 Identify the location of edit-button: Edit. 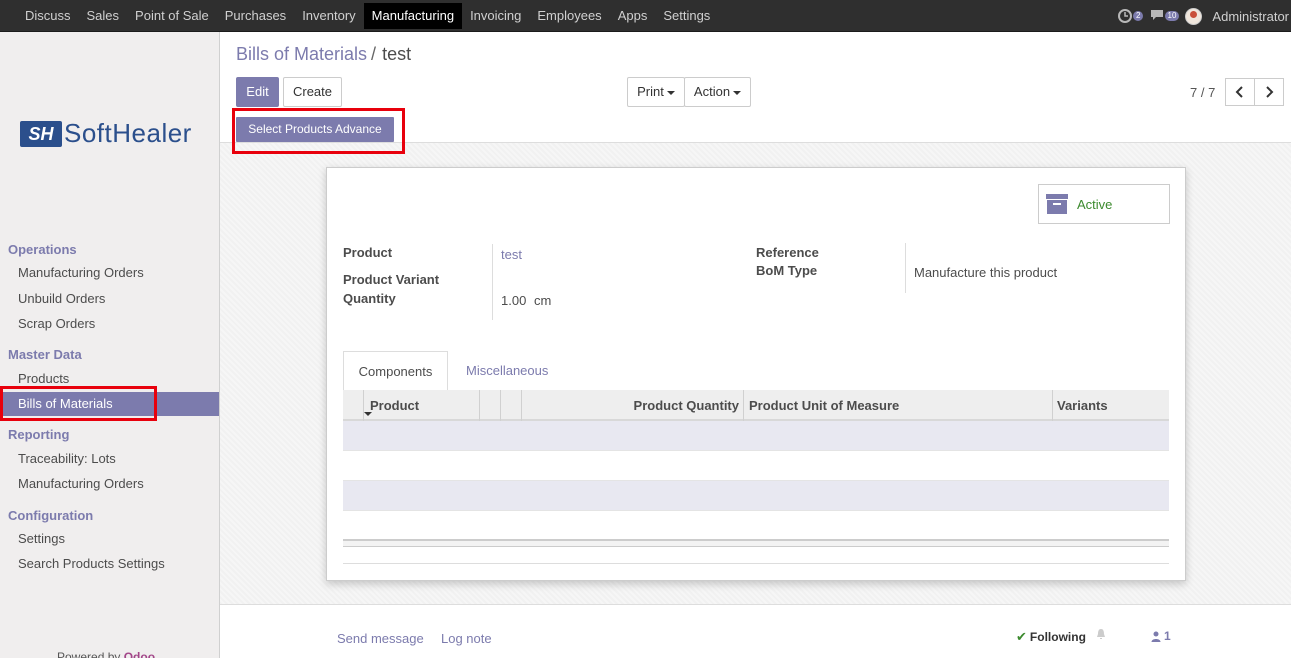
(257, 92).